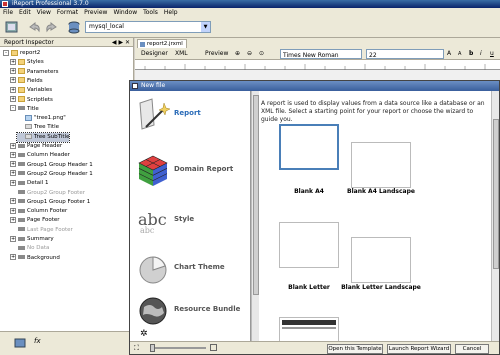 Image resolution: width=500 pixels, height=355 pixels. I want to click on category-resource-bundle-label: Resource Bundle, so click(207, 309).